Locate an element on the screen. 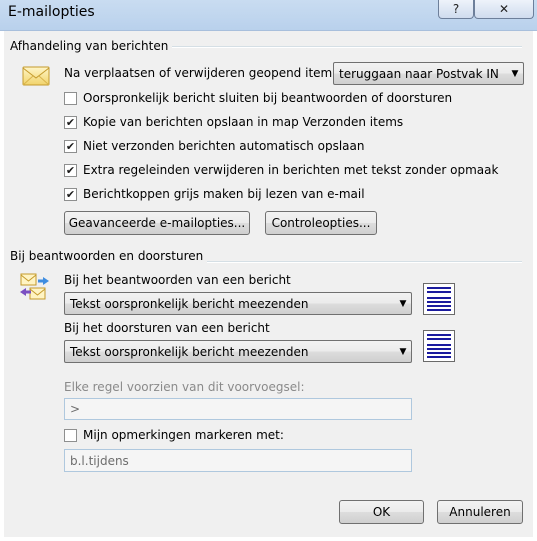  checkbox-remove-linebreaks: ✔ is located at coordinates (70, 170).